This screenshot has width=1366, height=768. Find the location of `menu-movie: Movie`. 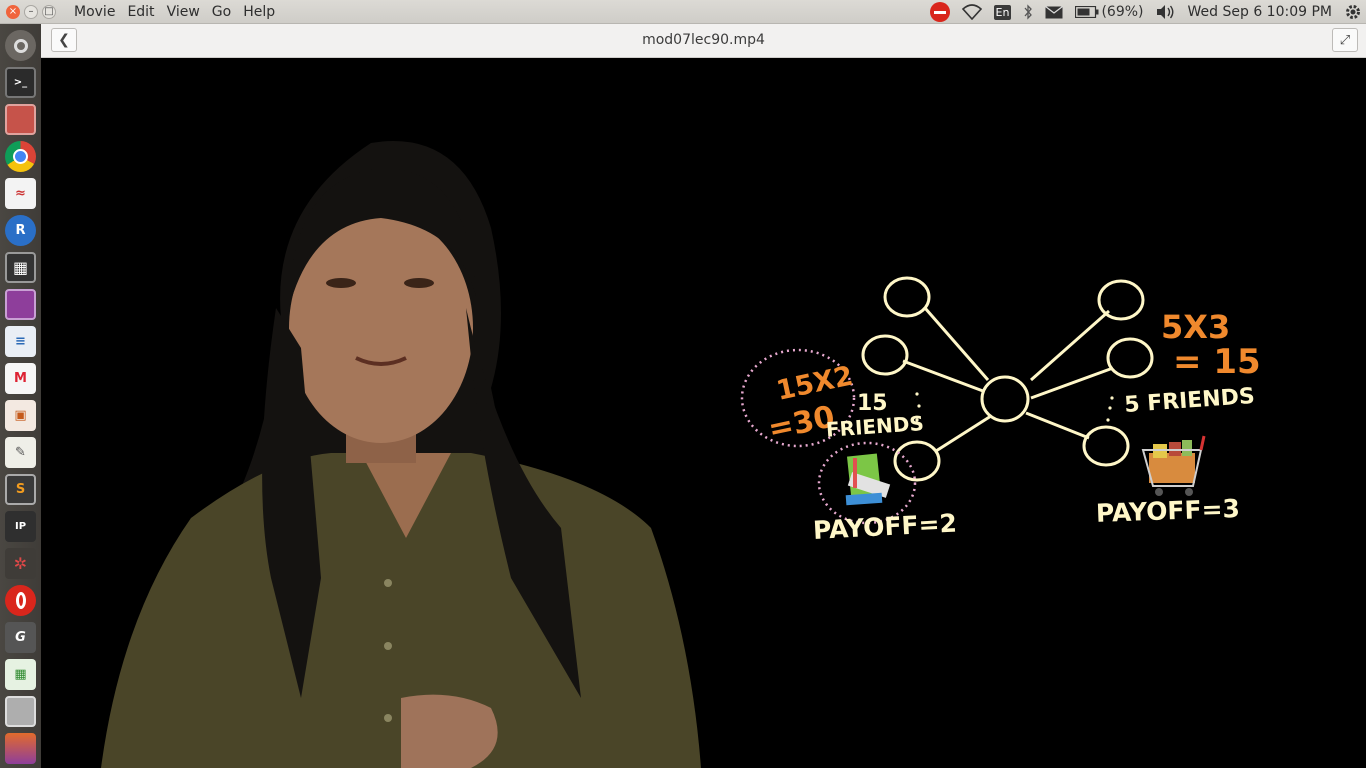

menu-movie: Movie is located at coordinates (94, 12).